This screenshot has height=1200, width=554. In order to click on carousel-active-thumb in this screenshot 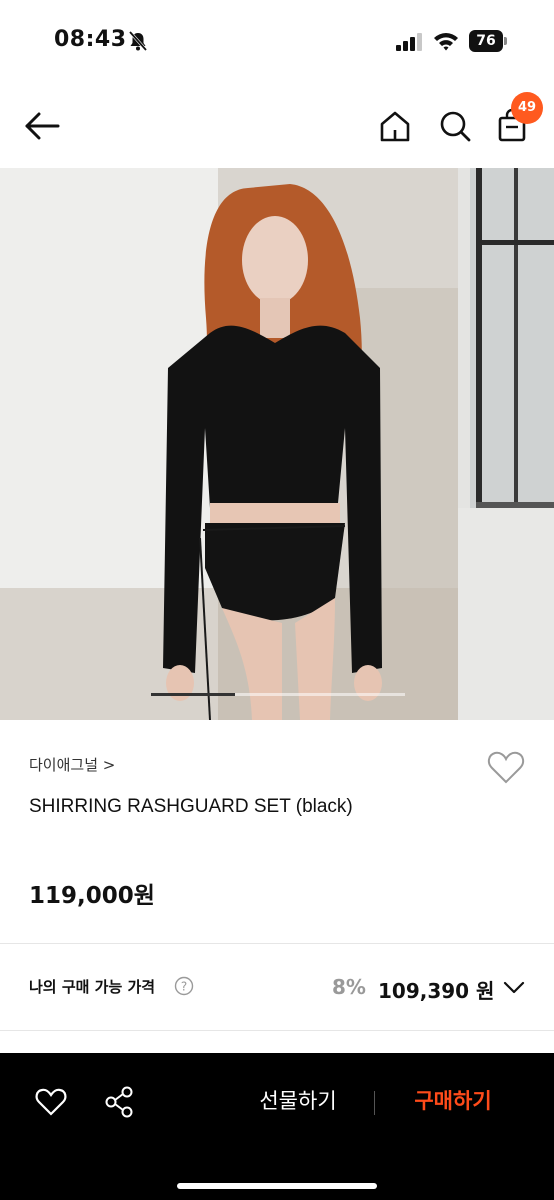, I will do `click(193, 694)`.